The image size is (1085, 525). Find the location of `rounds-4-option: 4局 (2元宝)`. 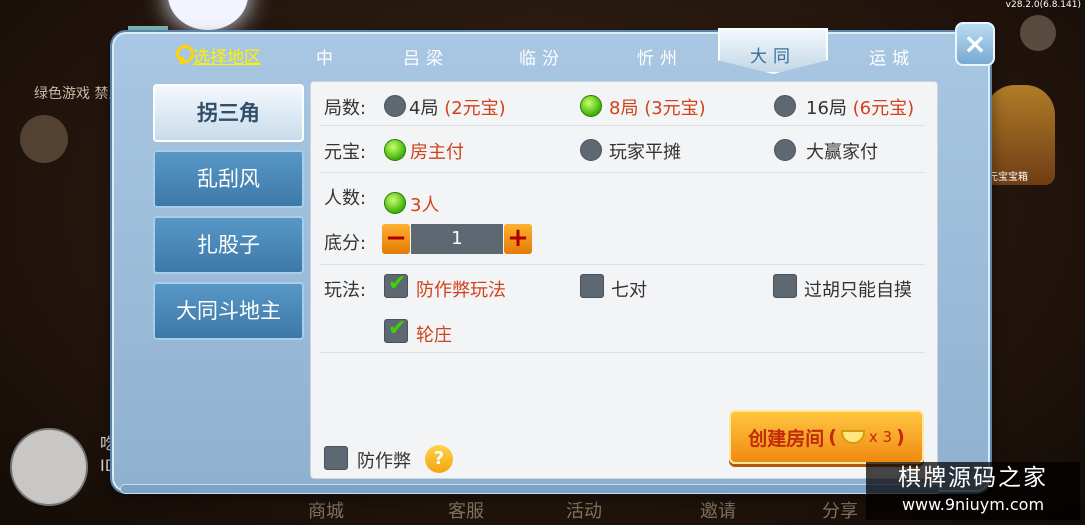

rounds-4-option: 4局 (2元宝) is located at coordinates (457, 107).